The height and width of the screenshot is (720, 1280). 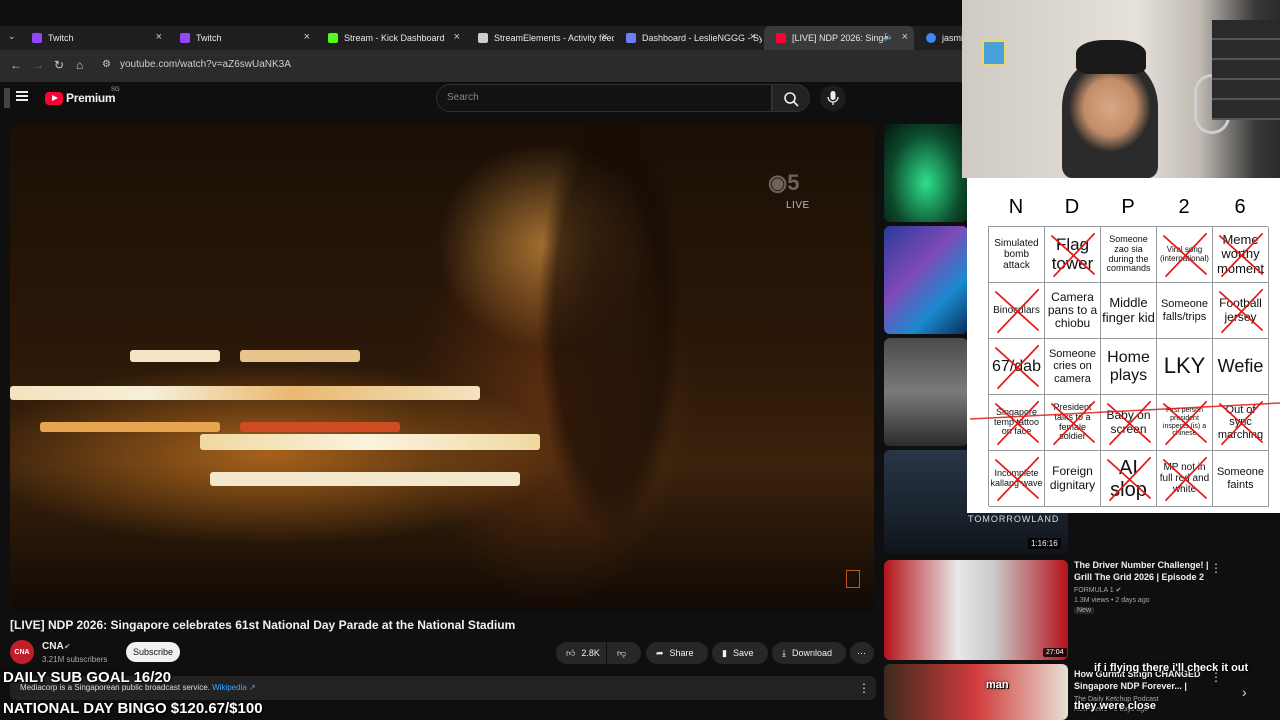 What do you see at coordinates (660, 652) in the screenshot?
I see `share-icon: ➦` at bounding box center [660, 652].